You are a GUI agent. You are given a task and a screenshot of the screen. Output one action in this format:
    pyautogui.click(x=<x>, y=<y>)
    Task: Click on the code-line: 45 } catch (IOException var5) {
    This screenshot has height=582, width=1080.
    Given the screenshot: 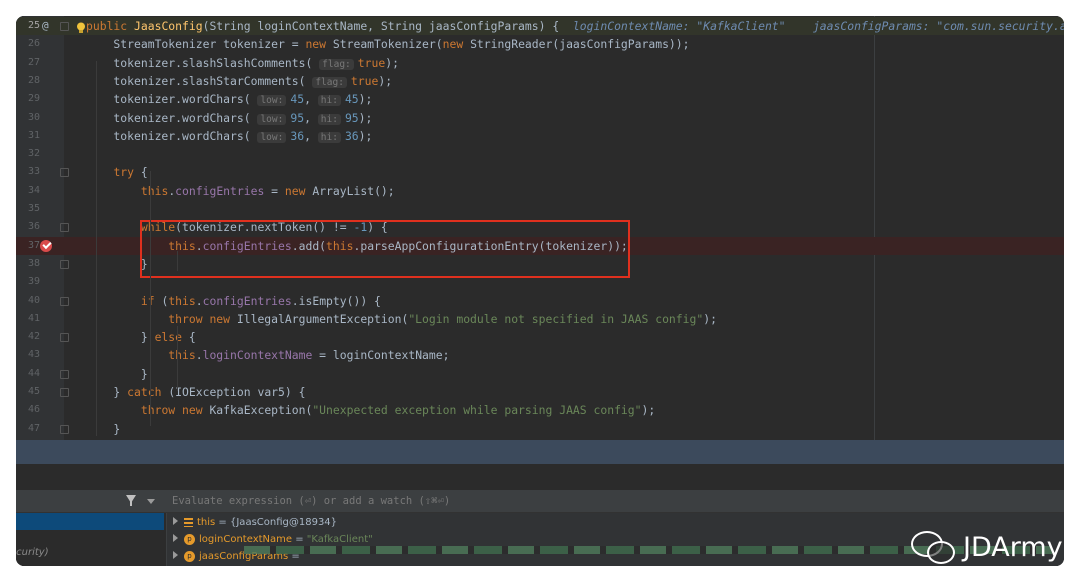 What is the action you would take?
    pyautogui.click(x=540, y=392)
    